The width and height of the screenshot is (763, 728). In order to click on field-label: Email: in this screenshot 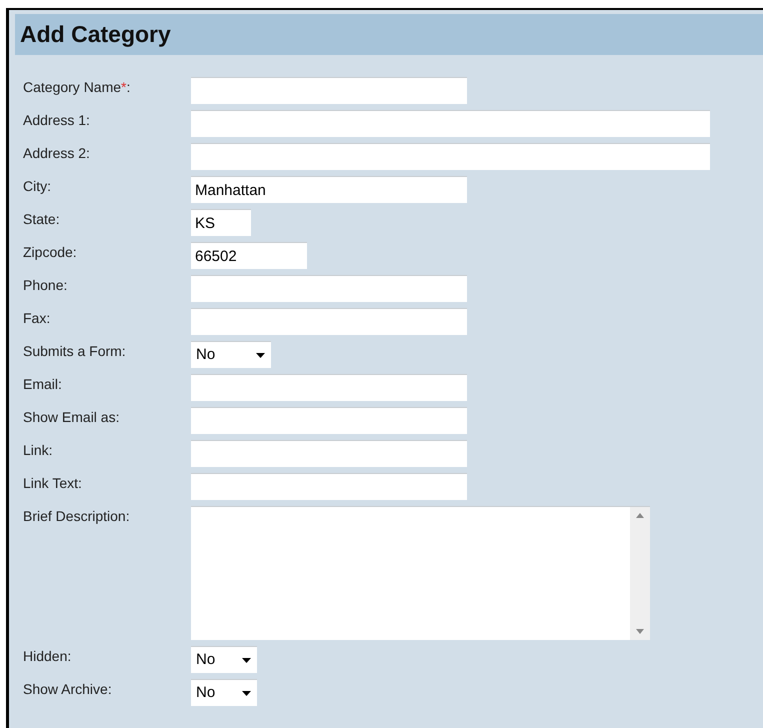, I will do `click(43, 384)`.